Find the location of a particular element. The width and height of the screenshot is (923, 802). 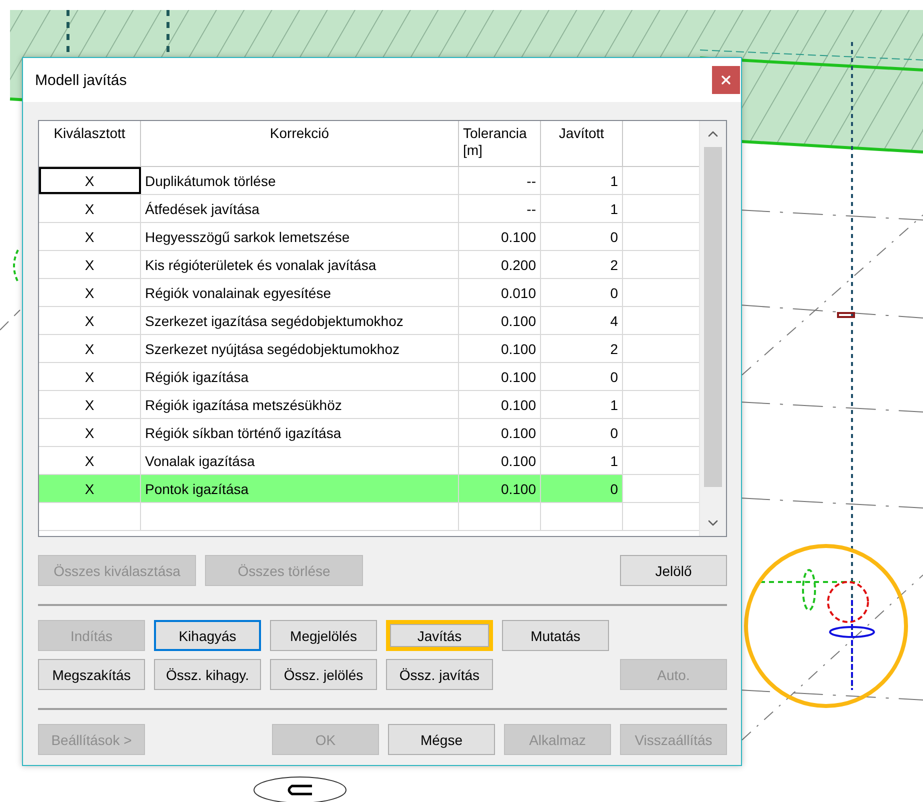

table-row: X Kis régióterületek és vonalak javítása 0.200 2 is located at coordinates (369, 265).